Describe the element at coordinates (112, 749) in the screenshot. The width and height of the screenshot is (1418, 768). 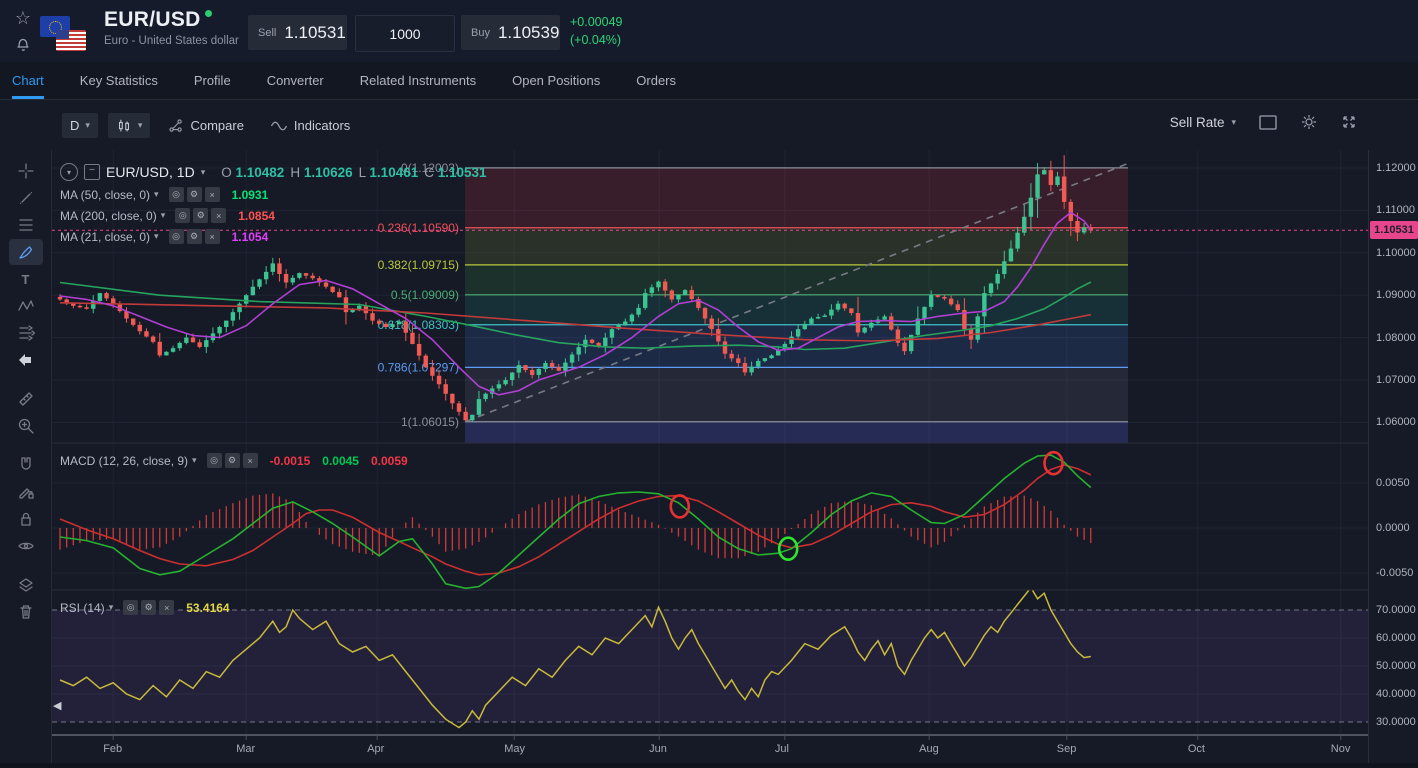
I see `time-axis-label: Feb` at that location.